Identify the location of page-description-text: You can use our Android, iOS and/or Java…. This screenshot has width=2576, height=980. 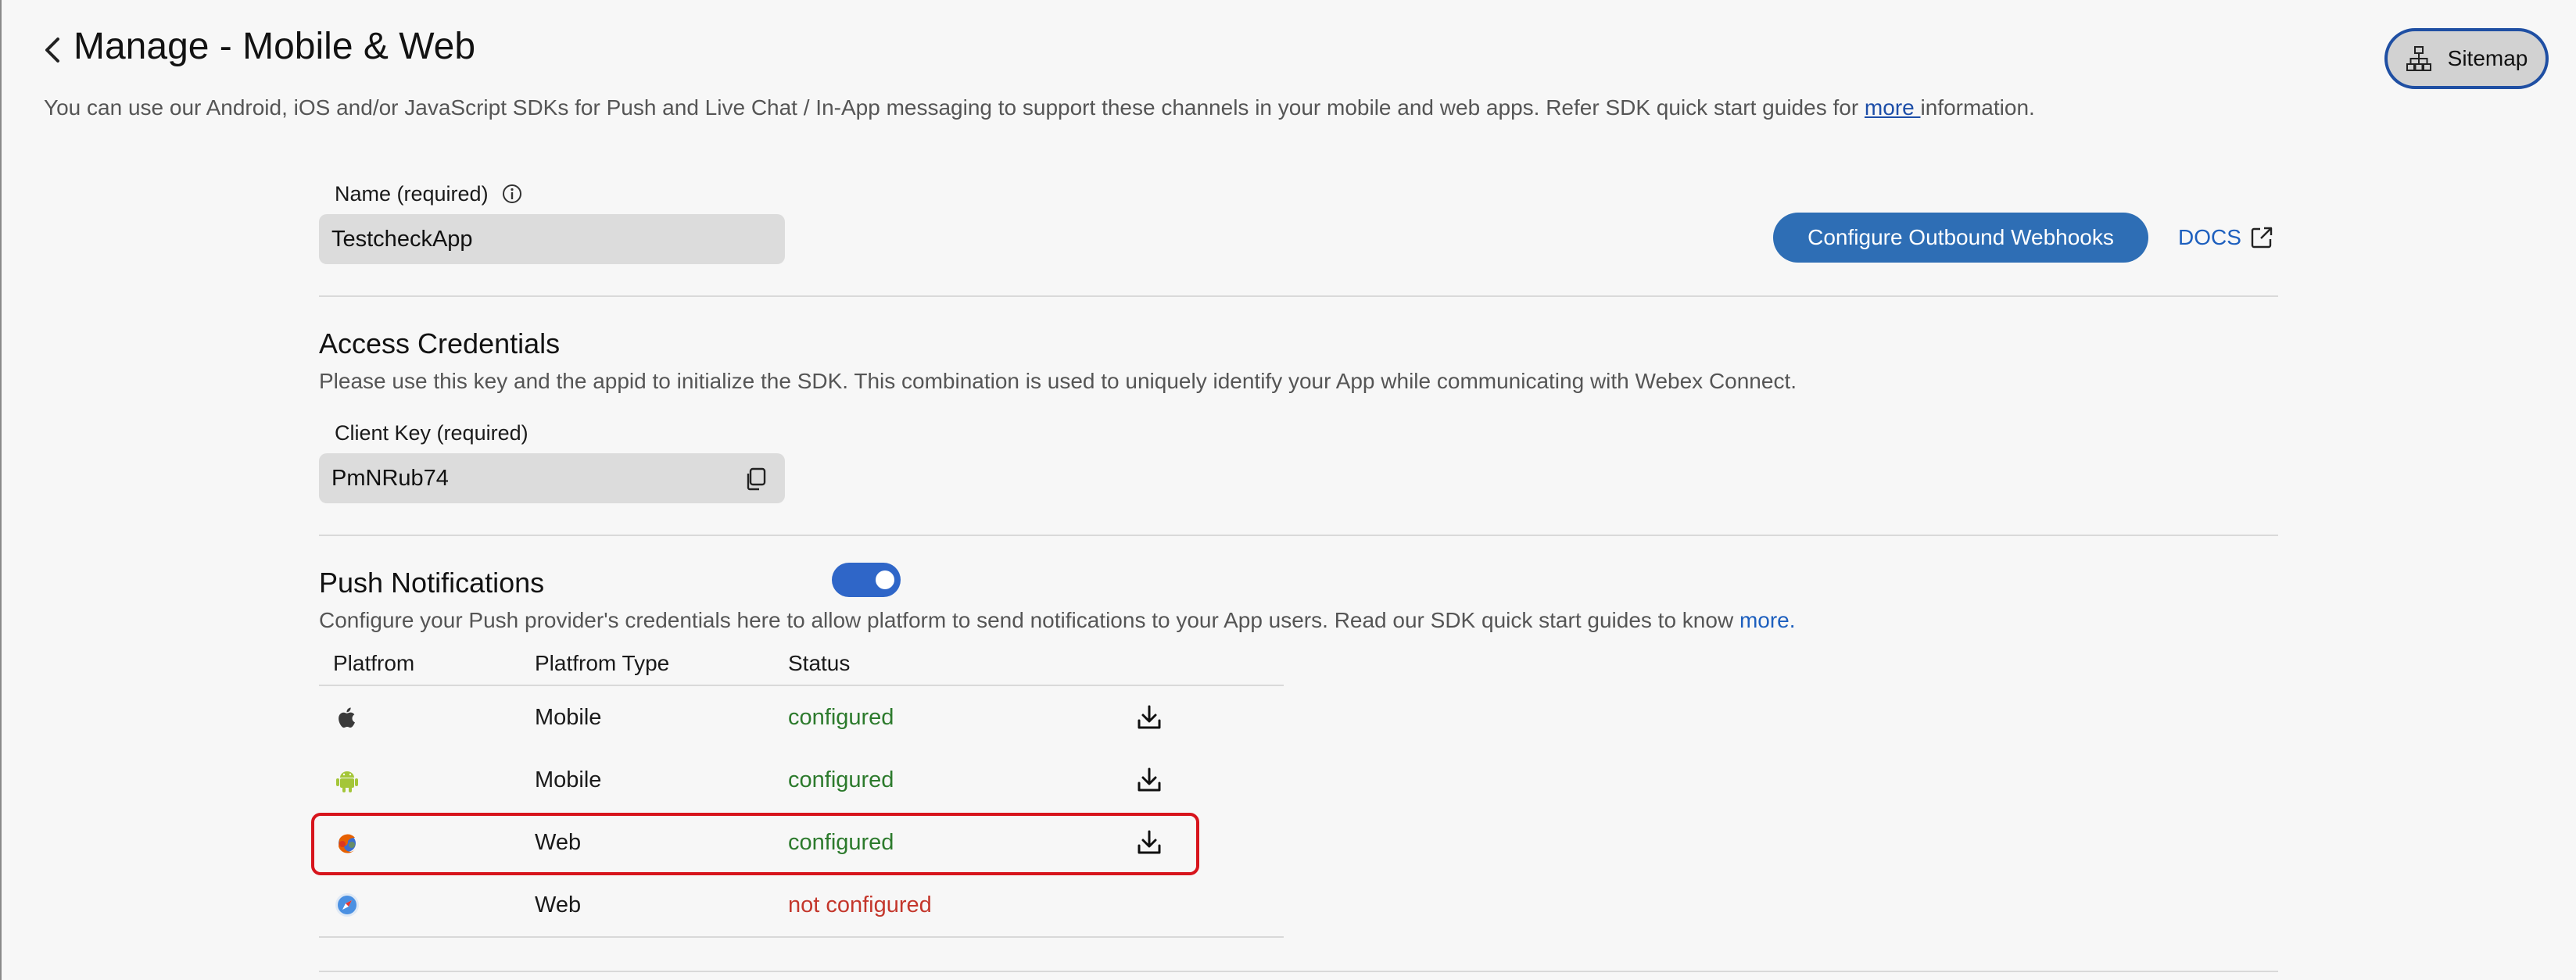
(954, 108).